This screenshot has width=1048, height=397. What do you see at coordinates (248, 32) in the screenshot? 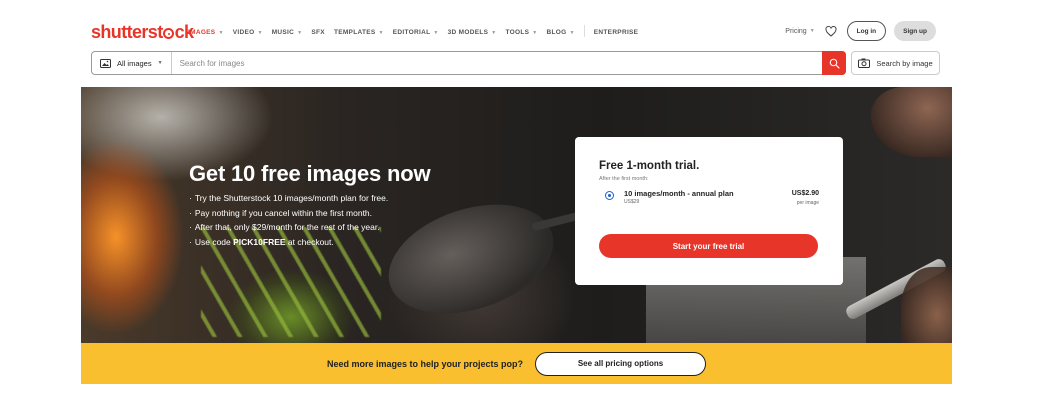
I see `nav-item-video: VIDEO ▼` at bounding box center [248, 32].